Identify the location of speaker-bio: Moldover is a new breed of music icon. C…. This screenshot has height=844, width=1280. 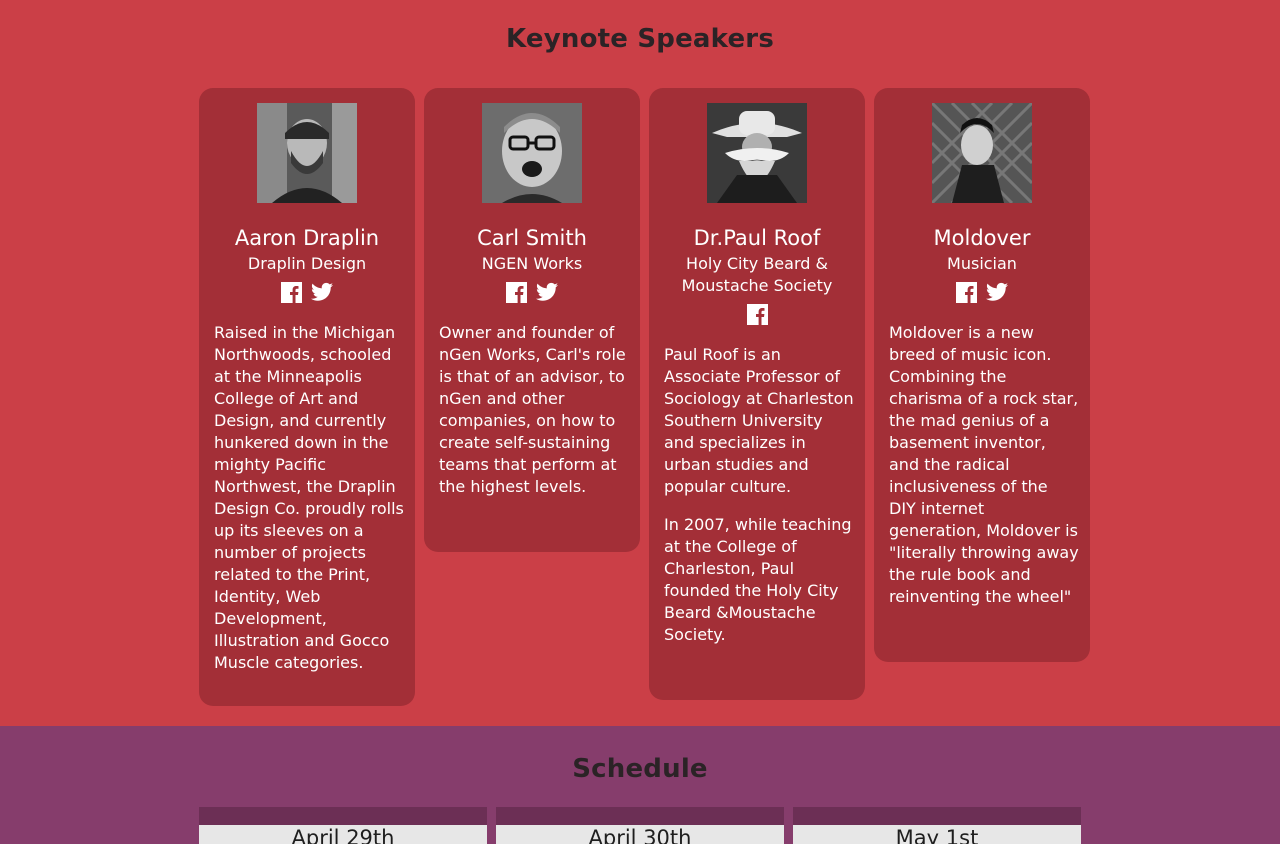
(984, 465).